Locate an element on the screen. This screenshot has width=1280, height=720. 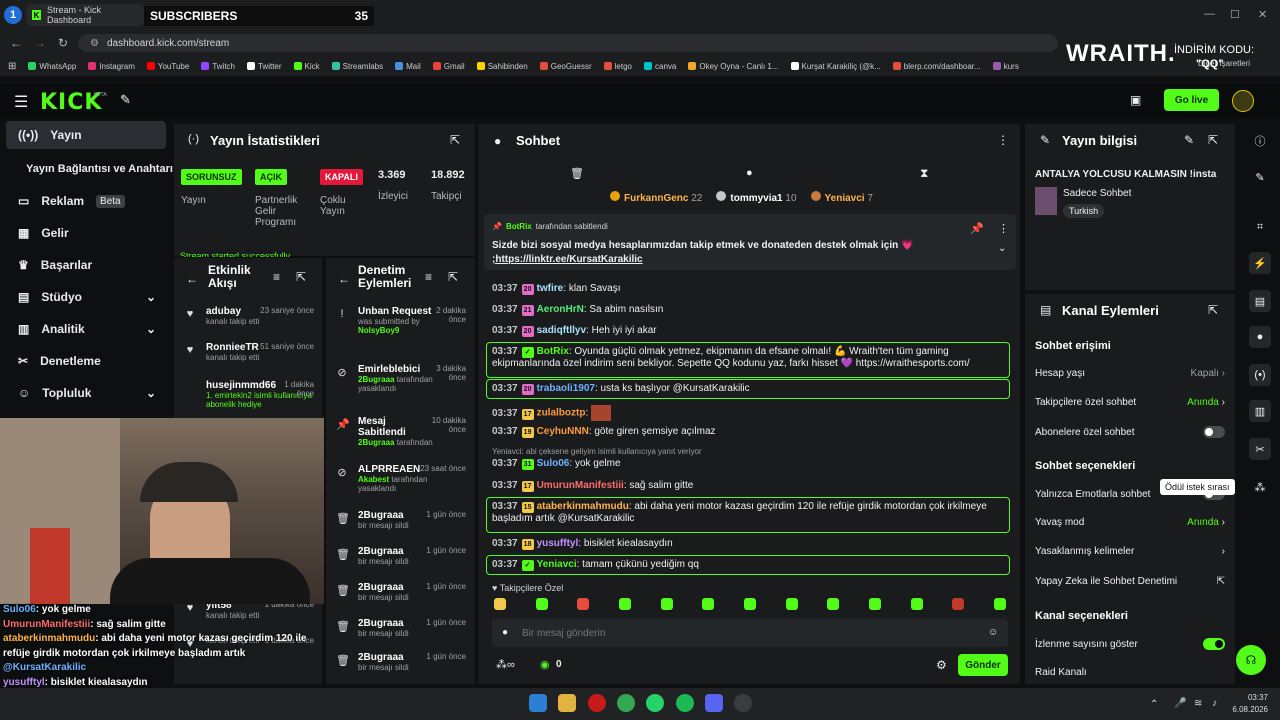
browser-tab: K Stream - Kick Dashboard is located at coordinates (85, 15).